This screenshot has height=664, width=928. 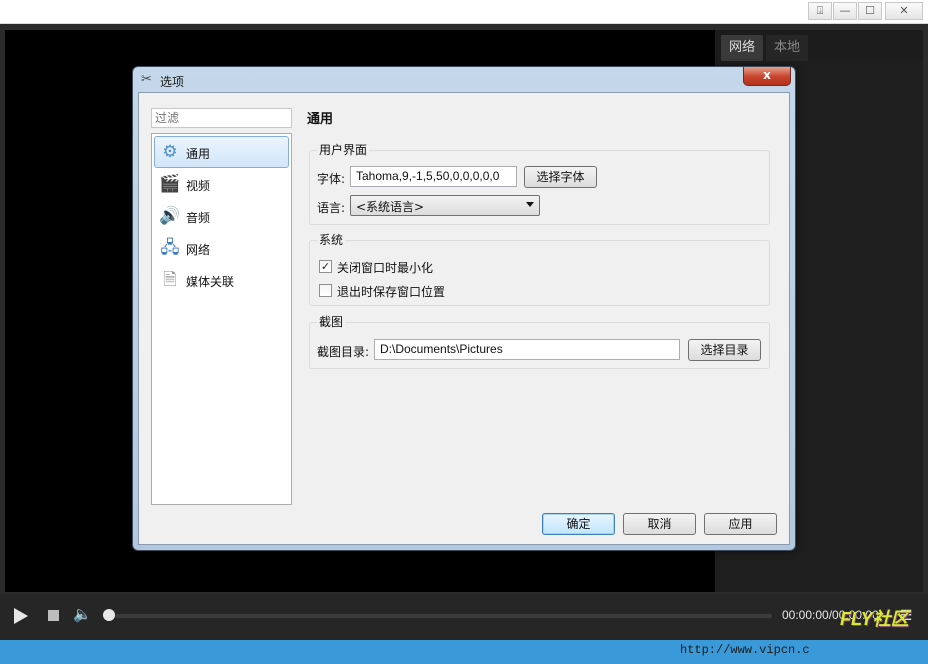 What do you see at coordinates (331, 179) in the screenshot?
I see `font-label: 字体:` at bounding box center [331, 179].